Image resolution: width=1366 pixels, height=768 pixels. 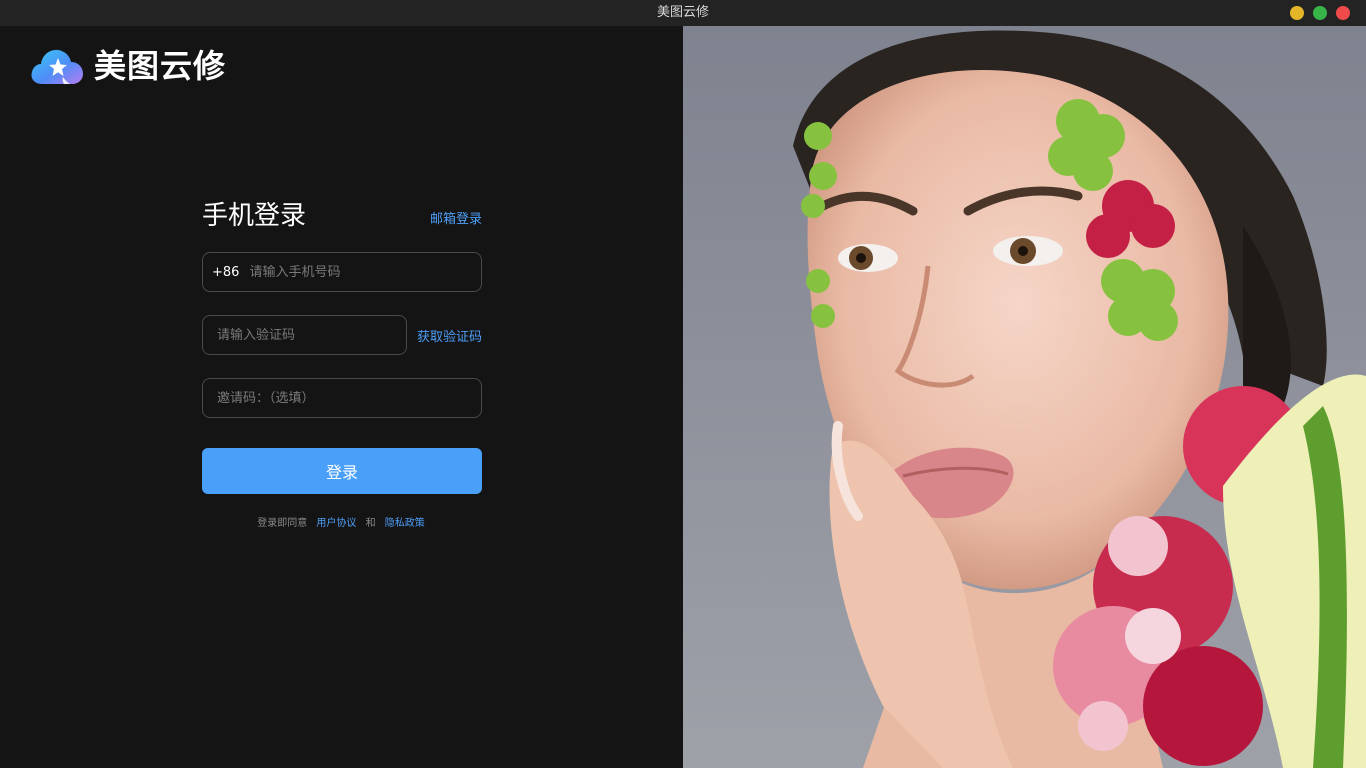 What do you see at coordinates (456, 217) in the screenshot?
I see `email-login-link: 邮箱登录` at bounding box center [456, 217].